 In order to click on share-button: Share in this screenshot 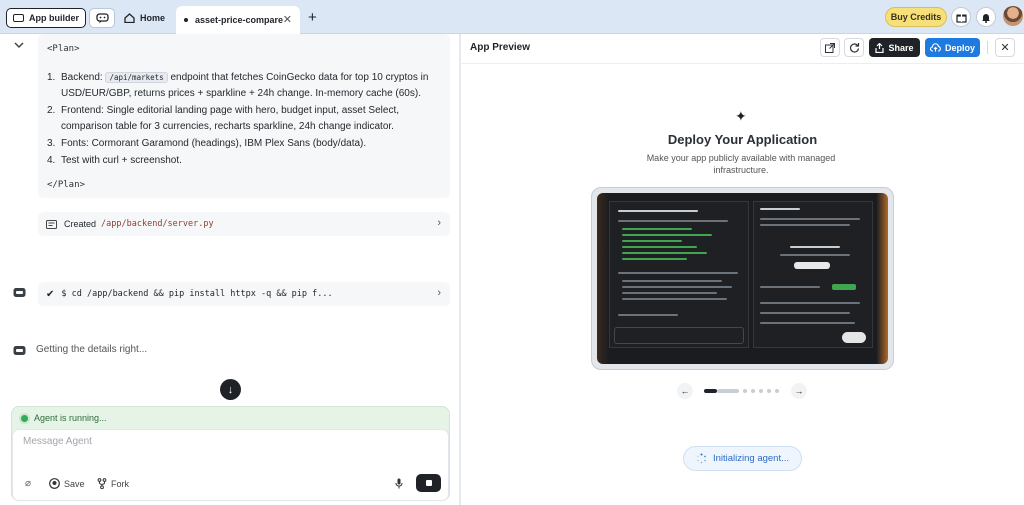, I will do `click(894, 47)`.